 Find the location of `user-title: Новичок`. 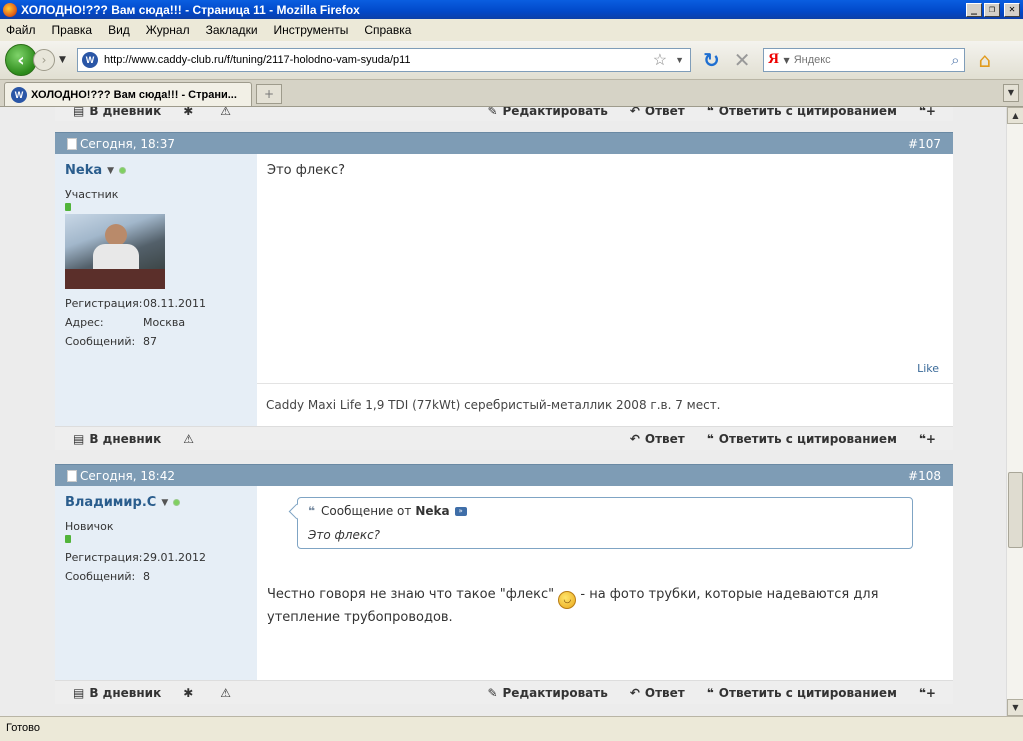

user-title: Новичок is located at coordinates (89, 526).